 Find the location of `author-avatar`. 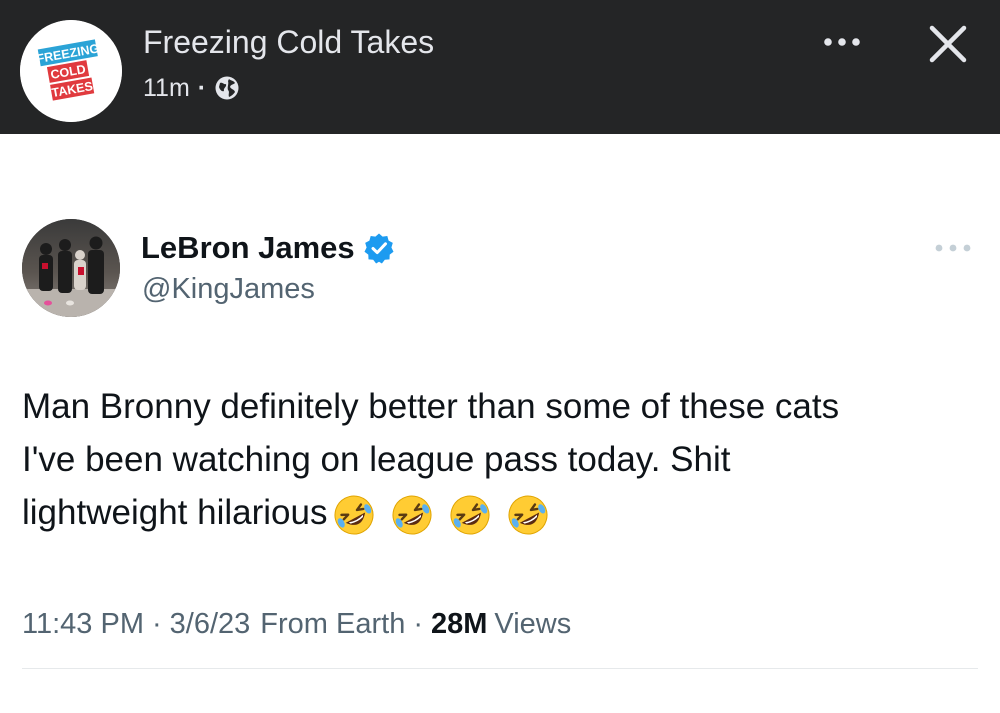

author-avatar is located at coordinates (71, 268).